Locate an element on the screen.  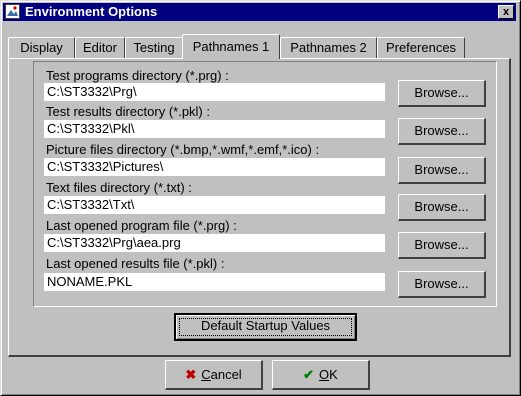
default-startup-values-button: Default Startup Values is located at coordinates (265, 327).